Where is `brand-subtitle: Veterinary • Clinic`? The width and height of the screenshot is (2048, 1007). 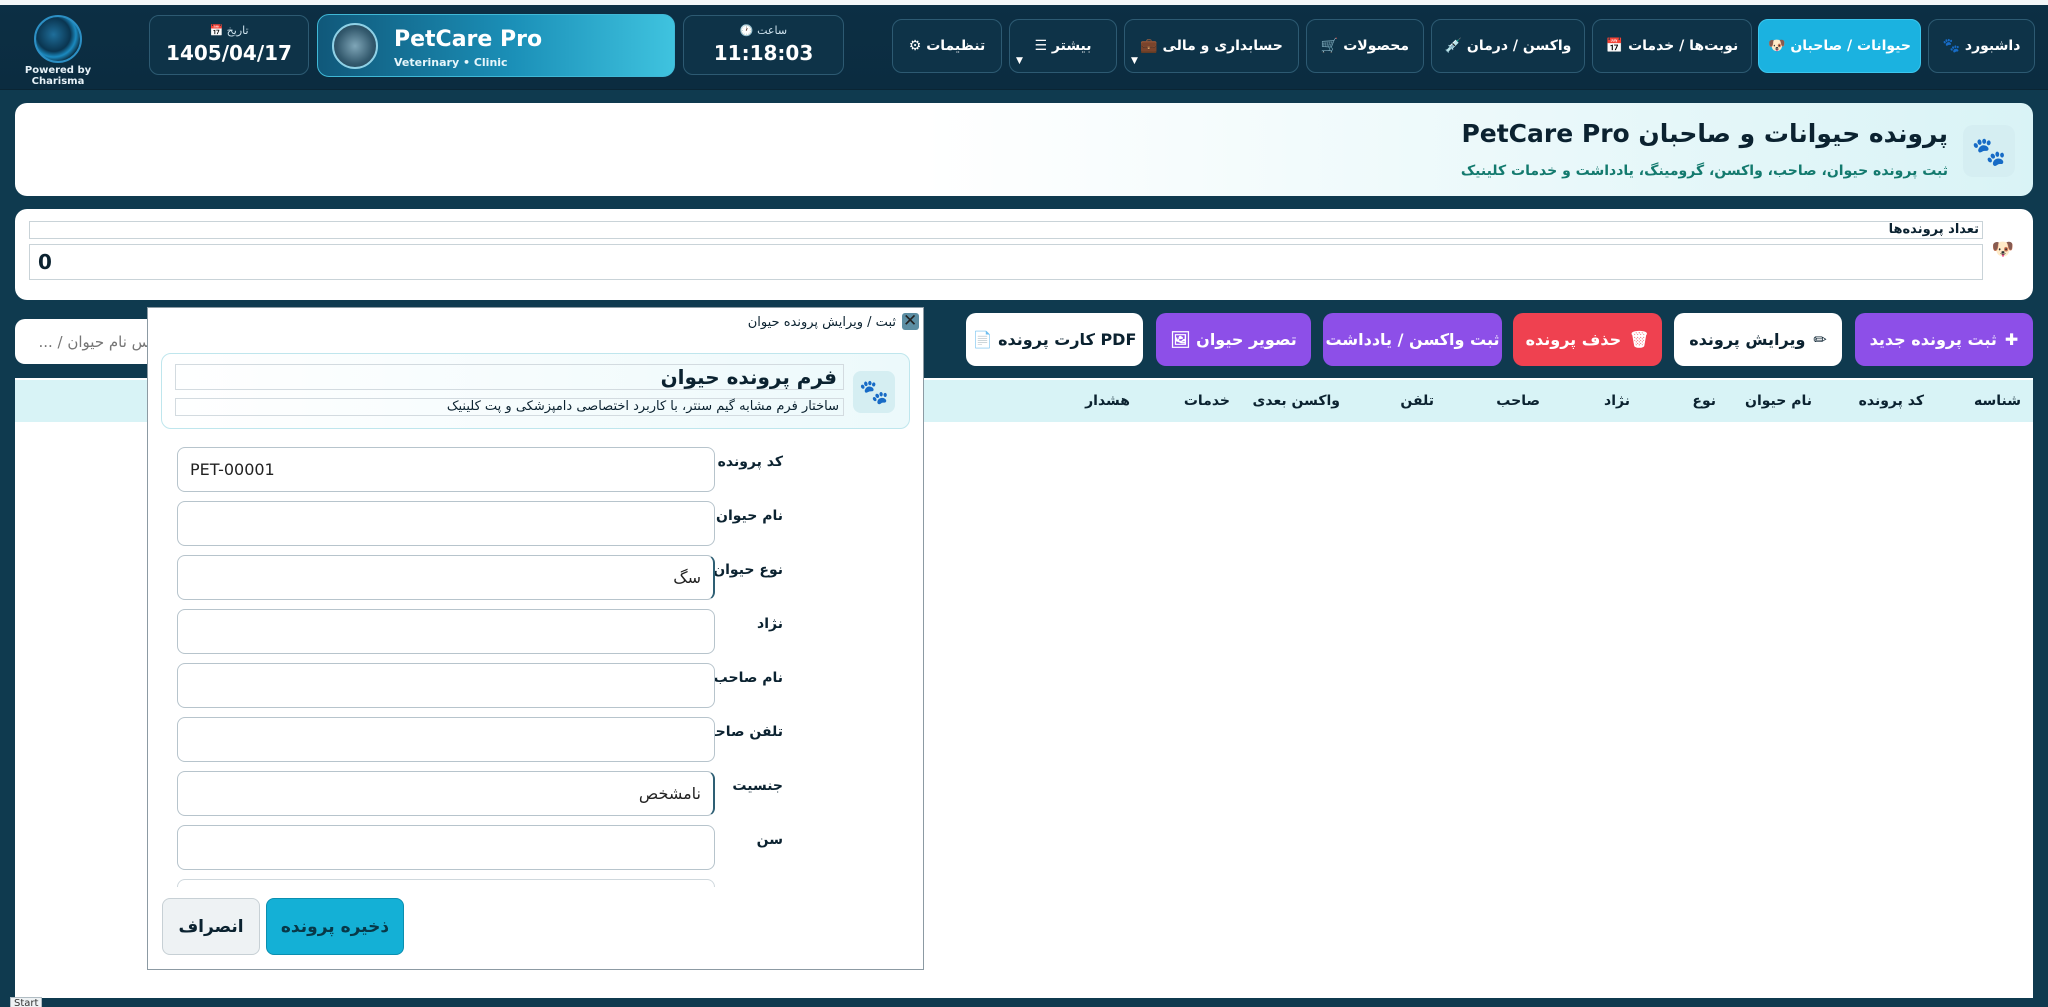
brand-subtitle: Veterinary • Clinic is located at coordinates (451, 62).